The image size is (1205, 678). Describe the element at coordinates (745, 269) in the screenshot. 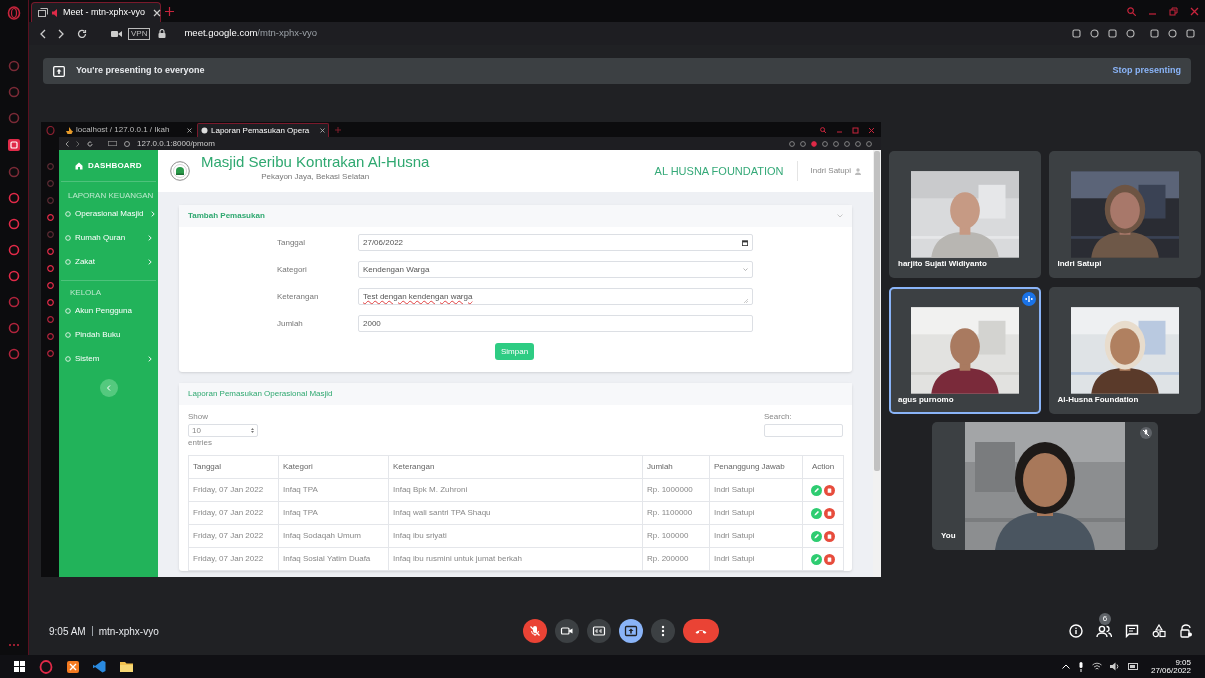

I see `chevron-down-icon` at that location.